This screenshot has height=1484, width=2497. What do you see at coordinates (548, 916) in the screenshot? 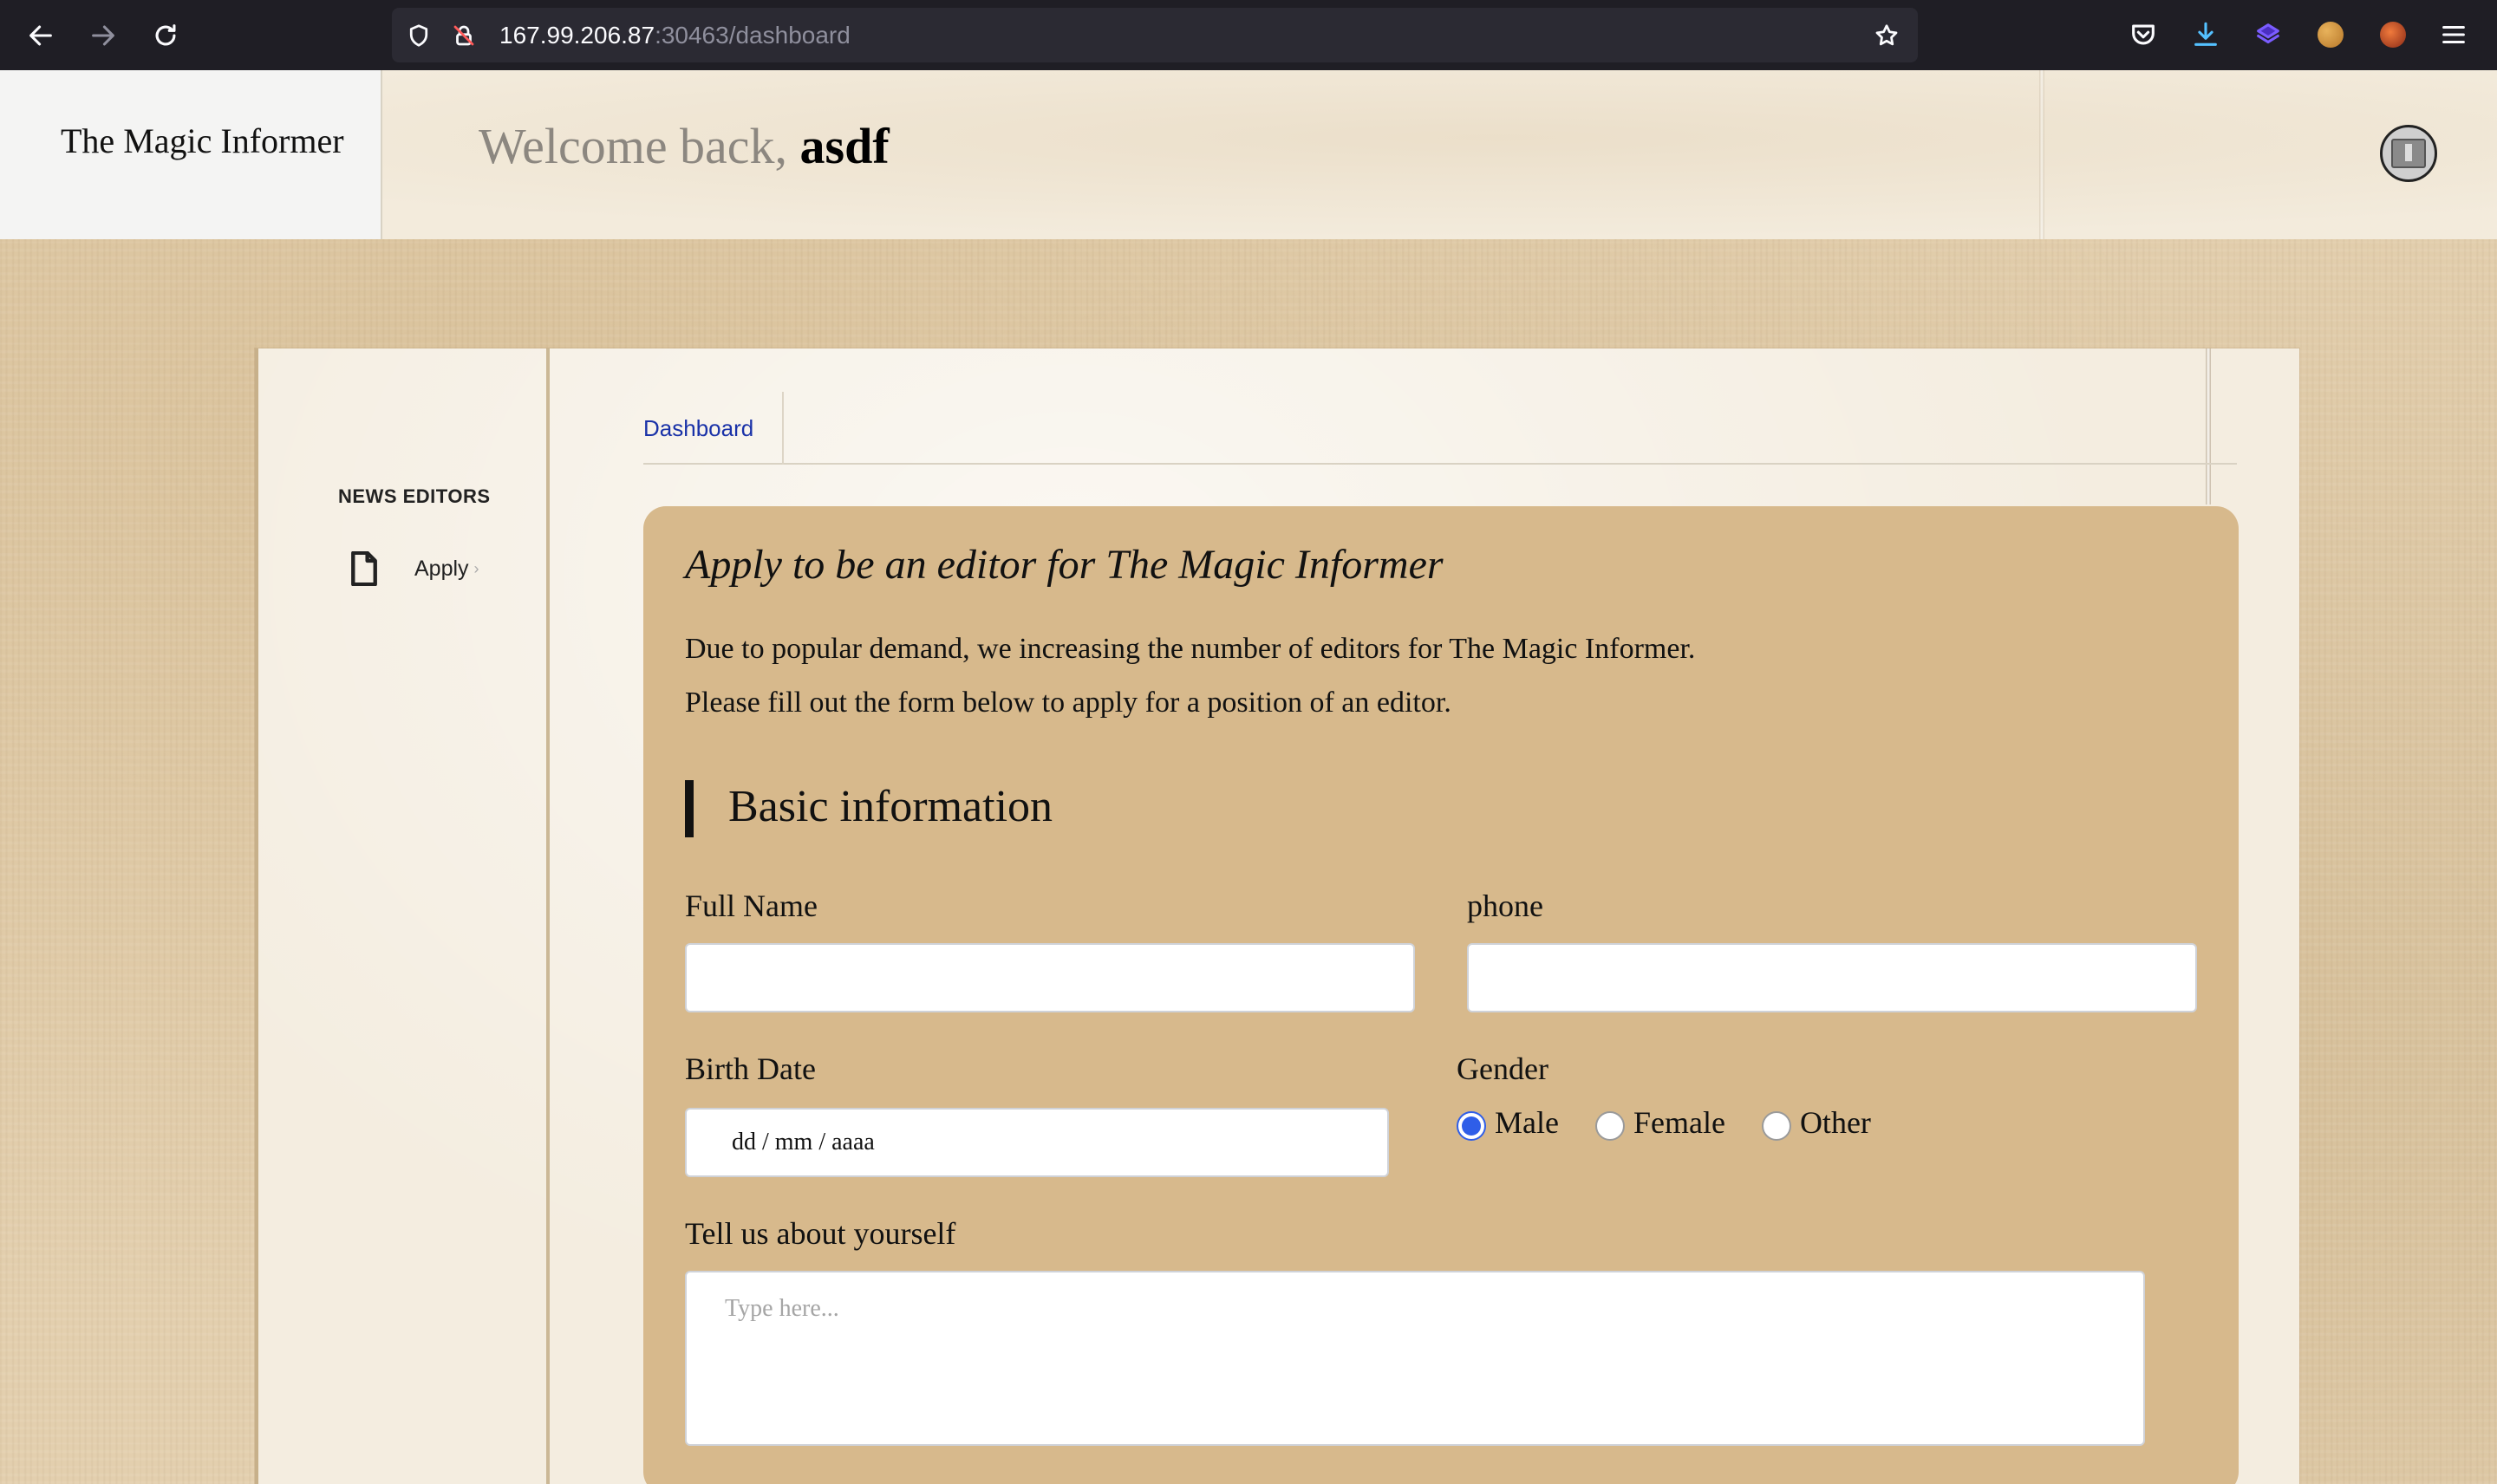
I see `sidebar-divider` at bounding box center [548, 916].